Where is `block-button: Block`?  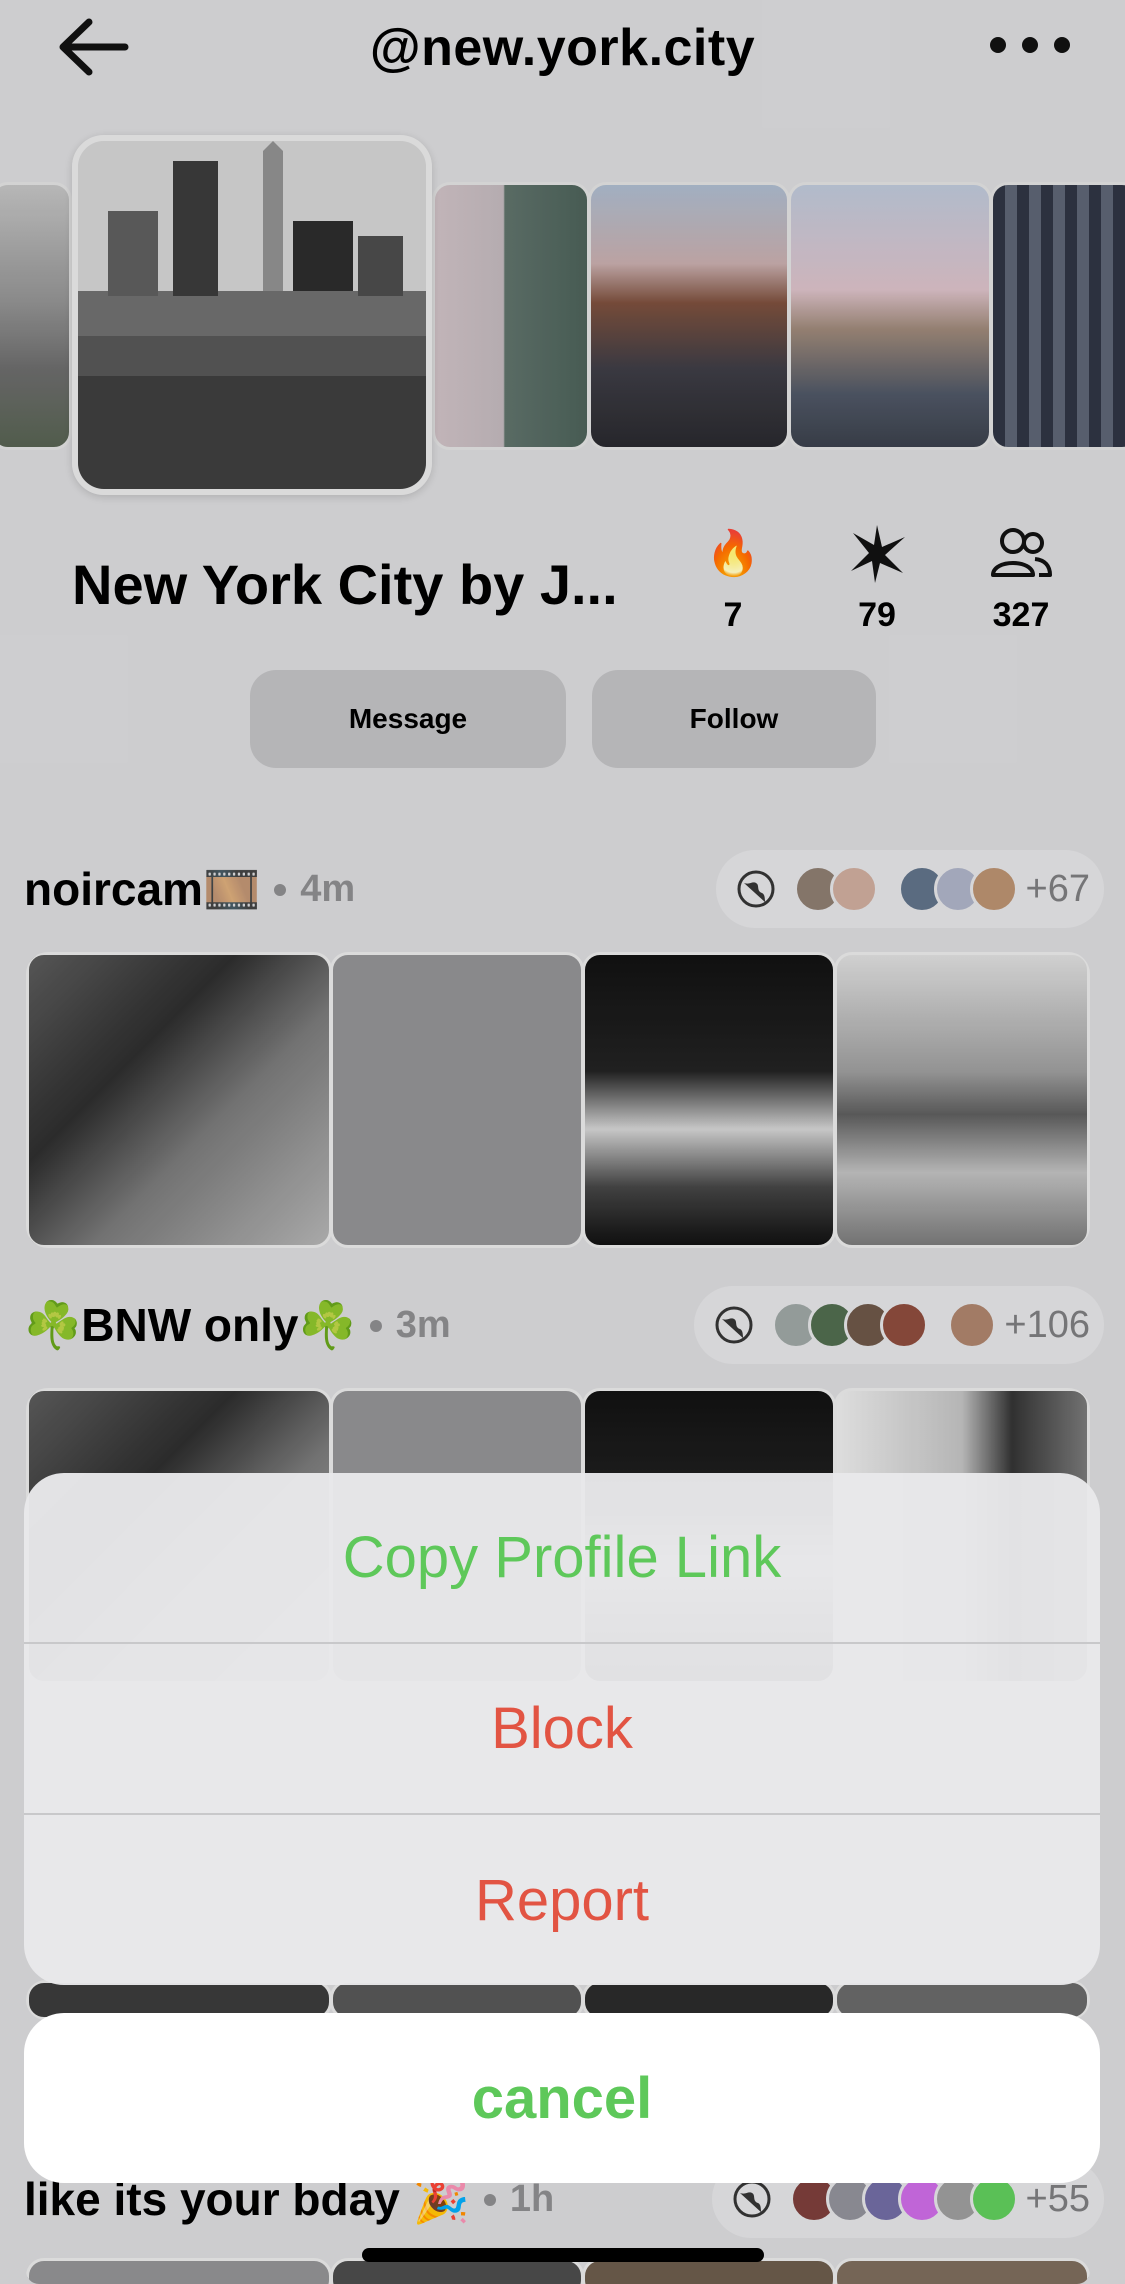 block-button: Block is located at coordinates (562, 1729).